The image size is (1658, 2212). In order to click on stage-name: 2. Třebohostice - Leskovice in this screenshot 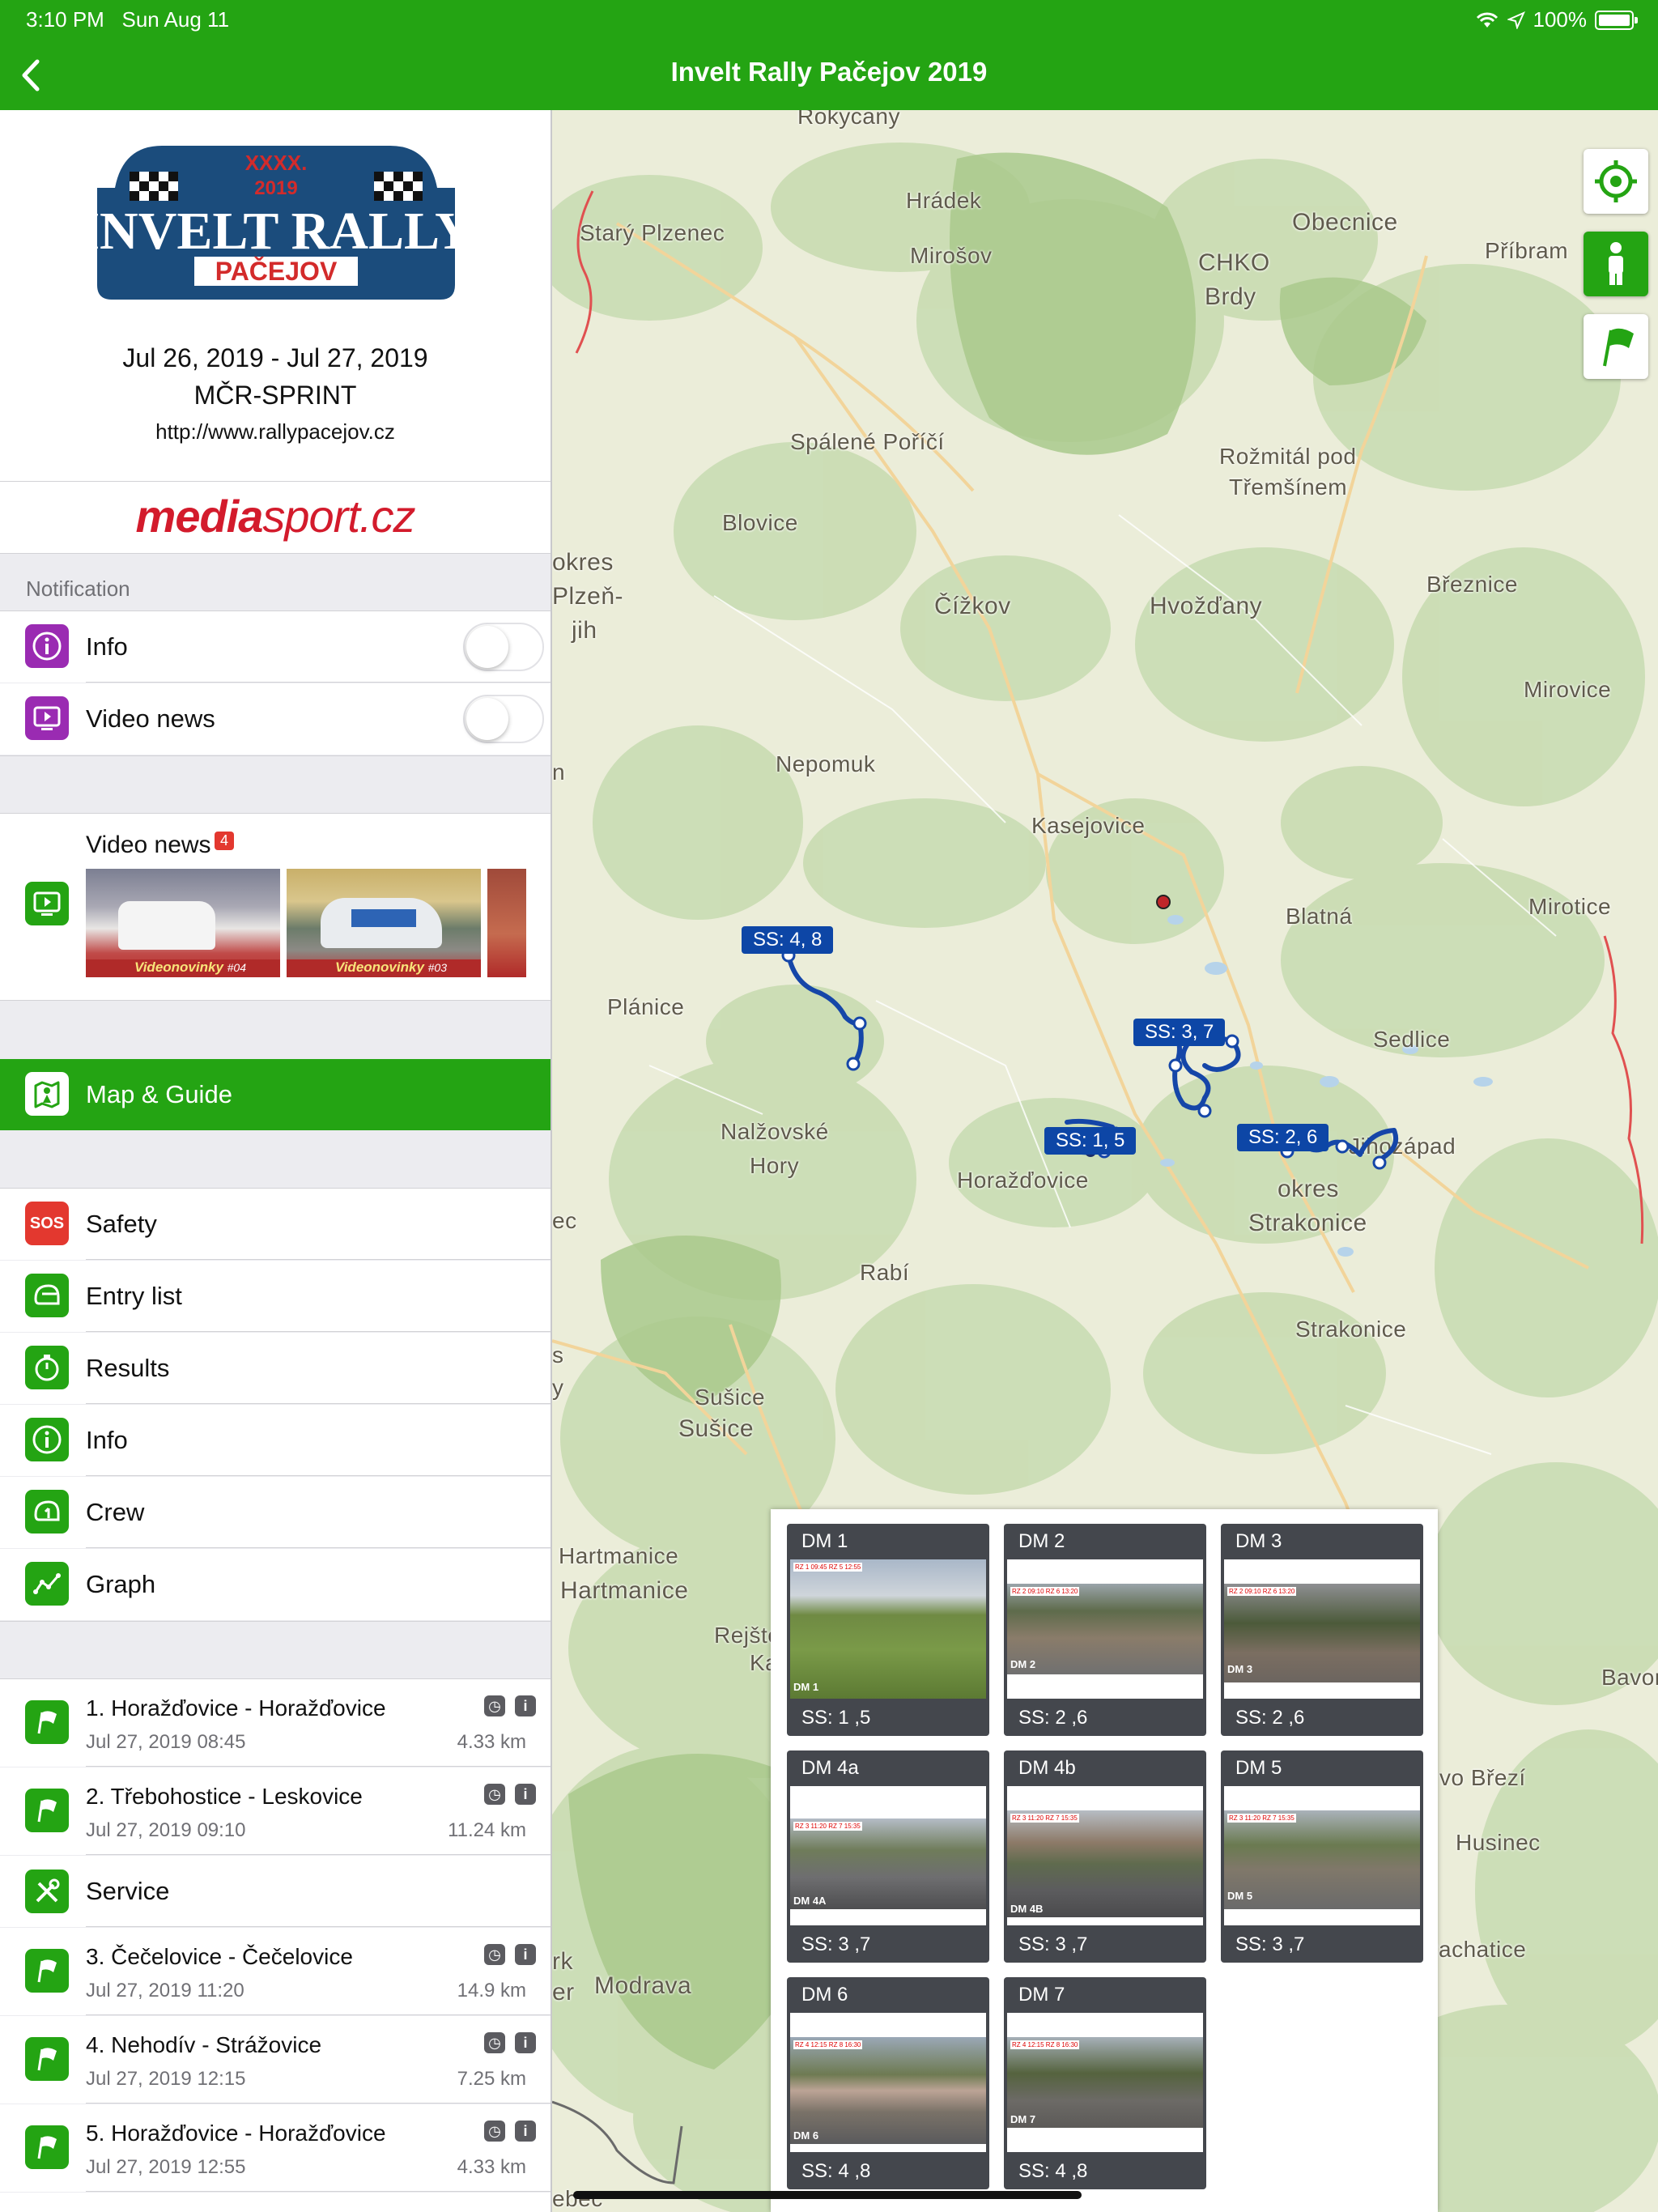, I will do `click(224, 1796)`.